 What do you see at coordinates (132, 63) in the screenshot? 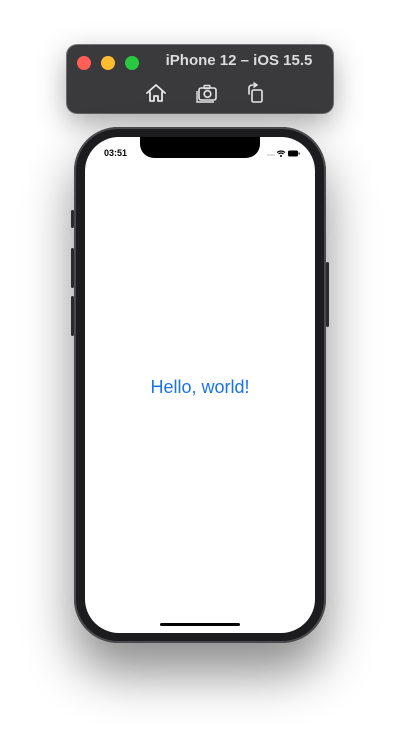
I see `maximize-window-button` at bounding box center [132, 63].